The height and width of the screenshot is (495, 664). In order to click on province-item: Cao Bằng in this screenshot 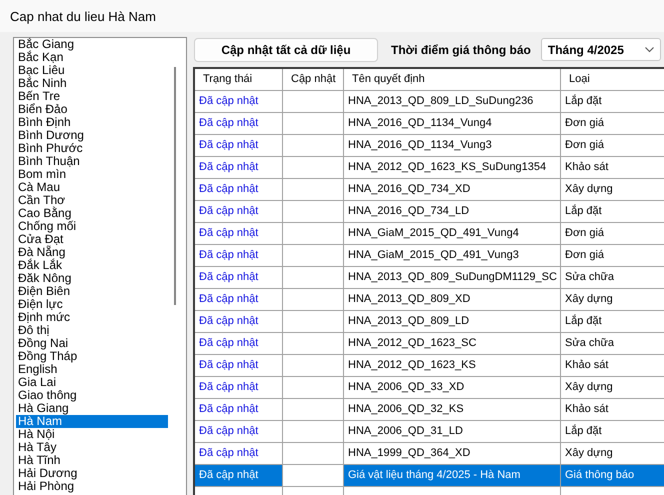, I will do `click(92, 213)`.